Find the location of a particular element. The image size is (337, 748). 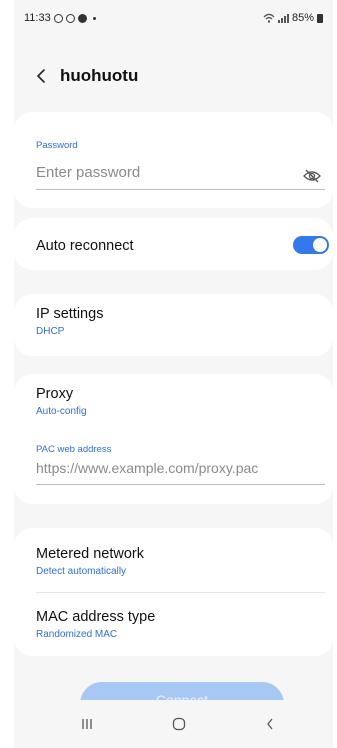

battery-icon is located at coordinates (320, 18).